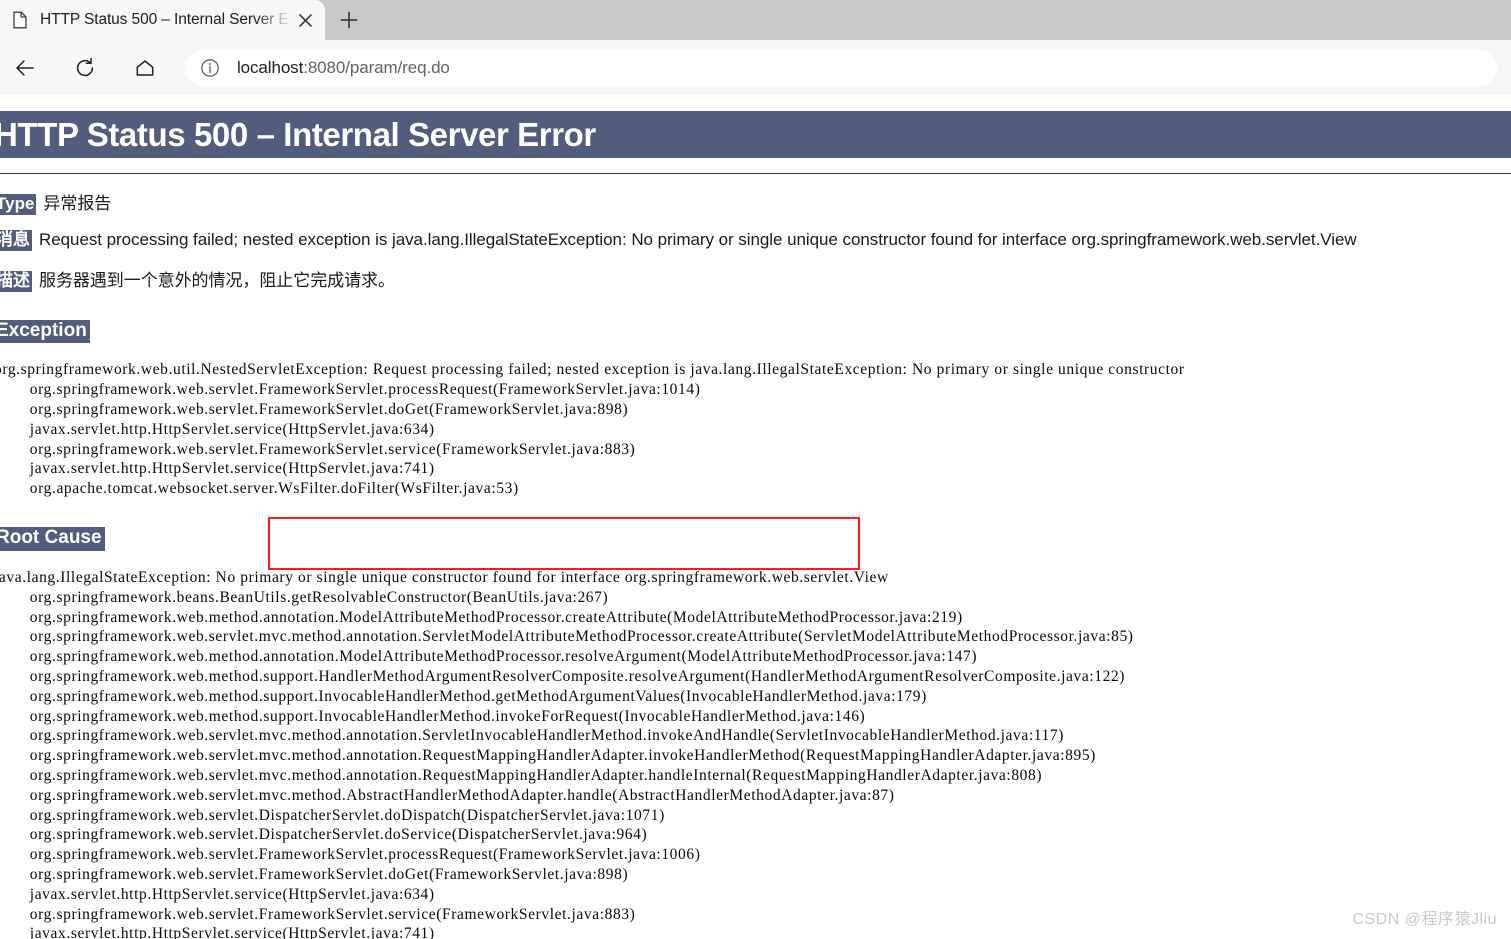  I want to click on arrow-left-icon, so click(25, 67).